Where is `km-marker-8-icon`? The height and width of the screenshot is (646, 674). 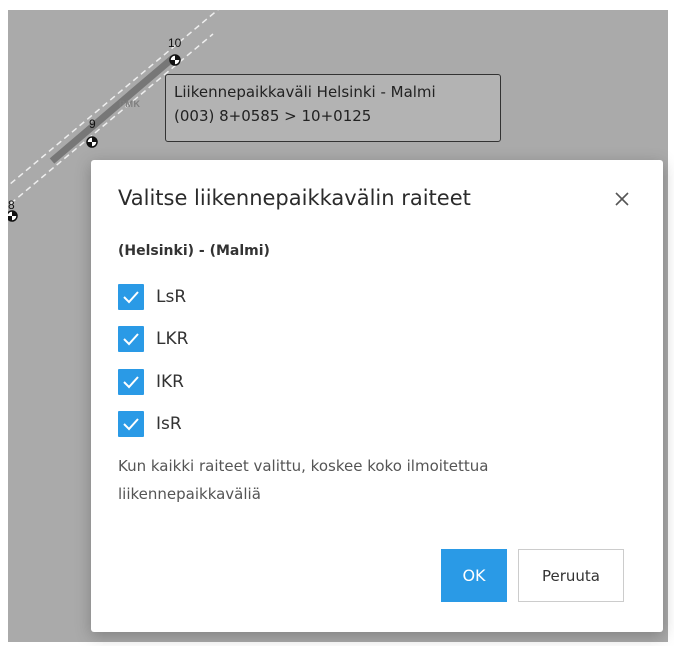
km-marker-8-icon is located at coordinates (13, 216).